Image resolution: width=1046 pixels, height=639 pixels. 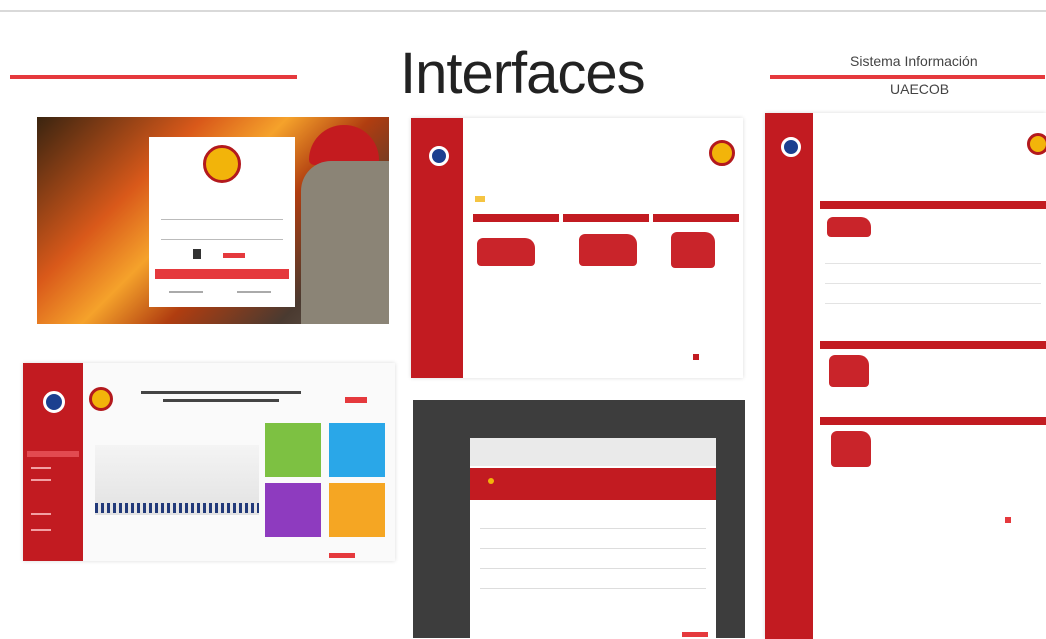 I want to click on dashboard-screenshot, so click(x=209, y=462).